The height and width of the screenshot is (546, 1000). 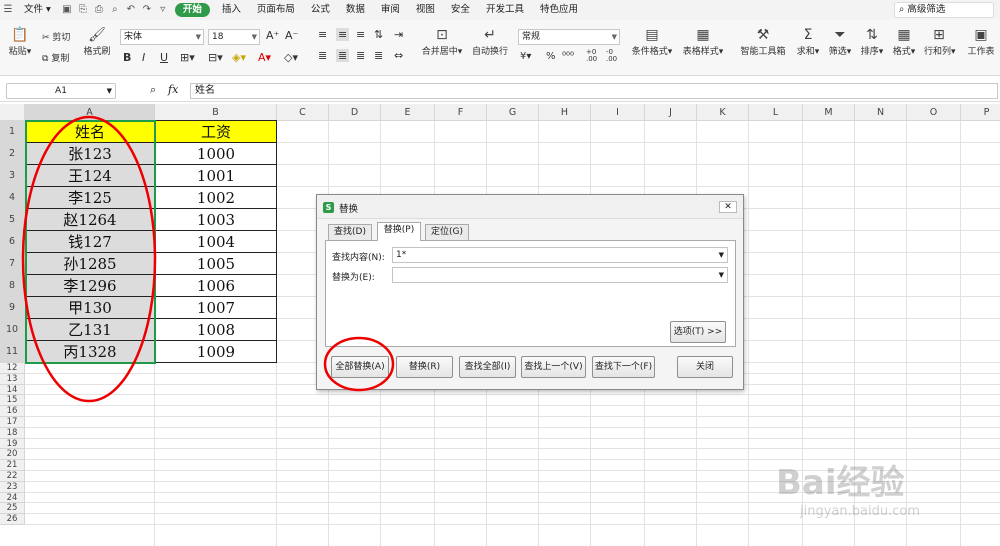 I want to click on percent-icon: %, so click(x=551, y=56).